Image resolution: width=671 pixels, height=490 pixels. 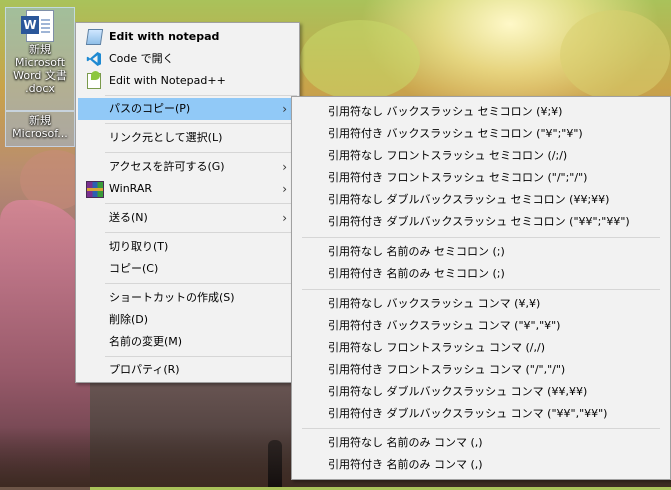 What do you see at coordinates (481, 348) in the screenshot?
I see `submenu-item: 引用符なし フロントスラッシュ コンマ (/,/)` at bounding box center [481, 348].